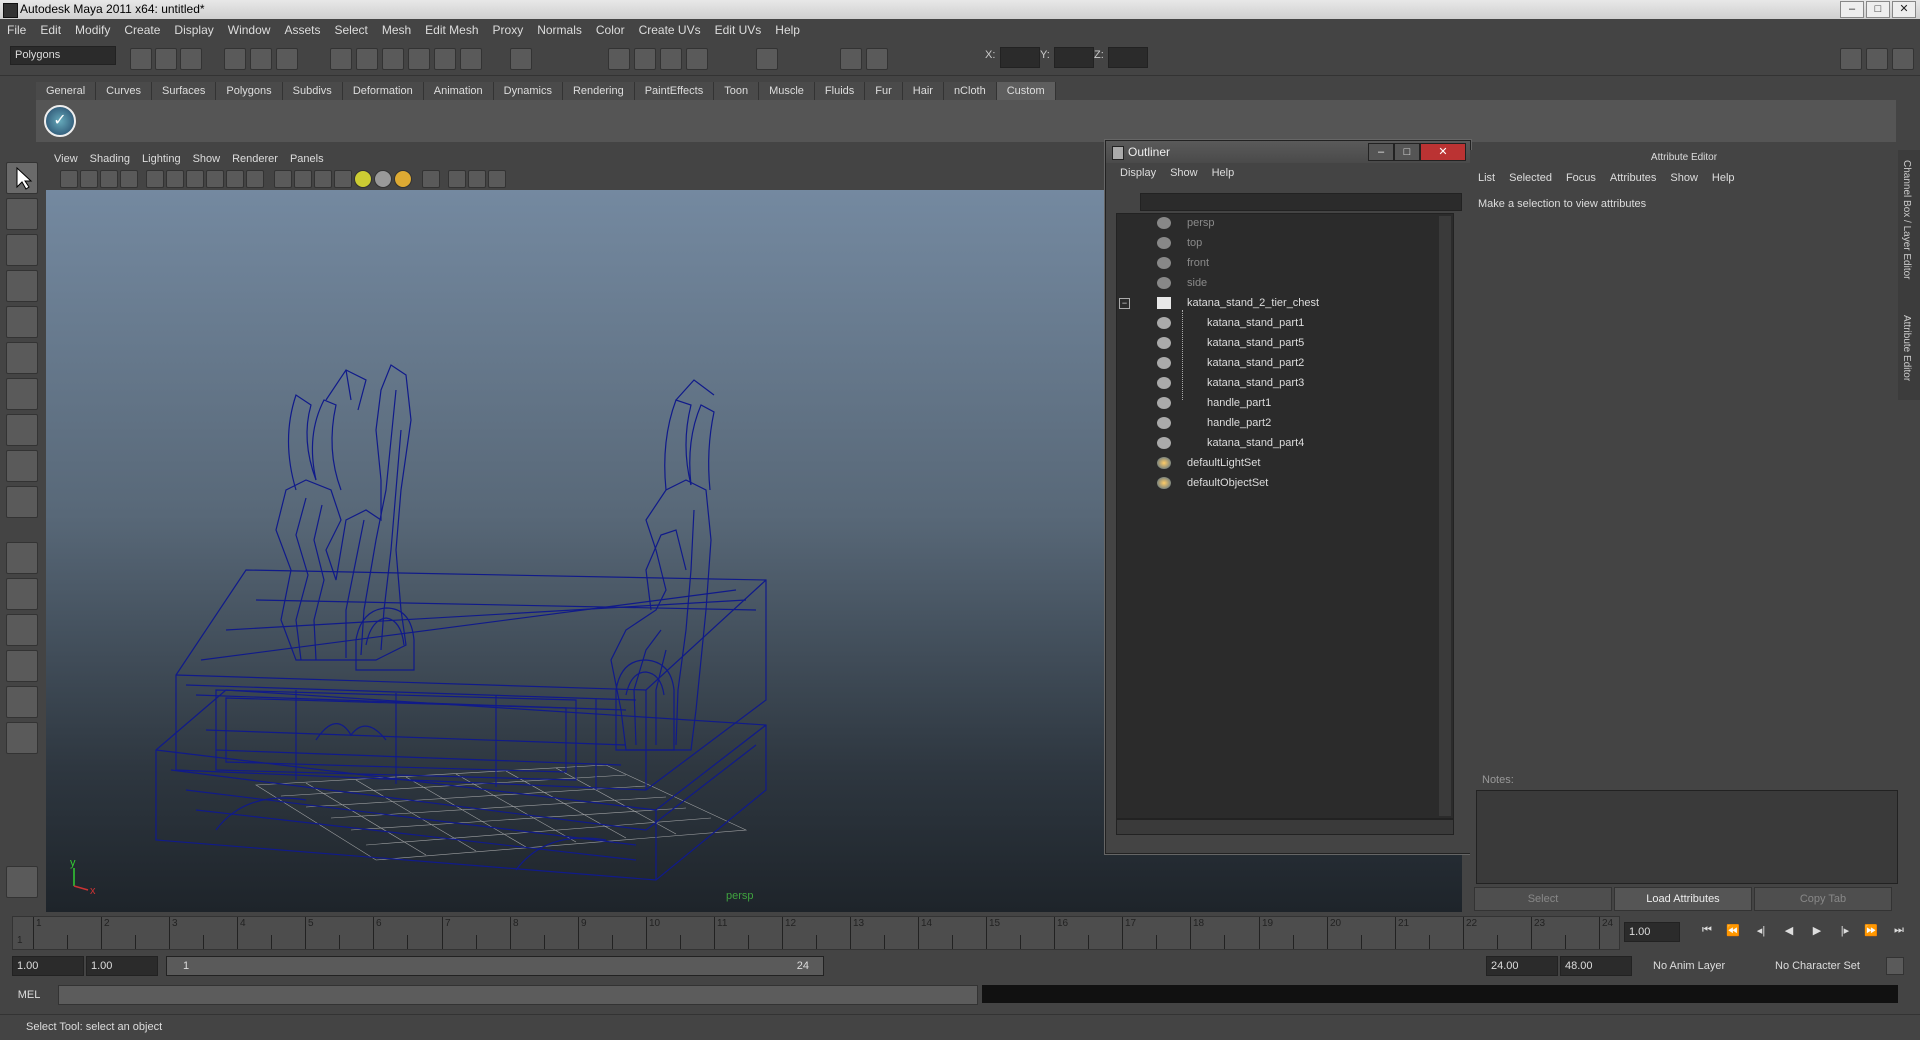  Describe the element at coordinates (1871, 932) in the screenshot. I see `step-forward-frame-icon: ⏩` at that location.